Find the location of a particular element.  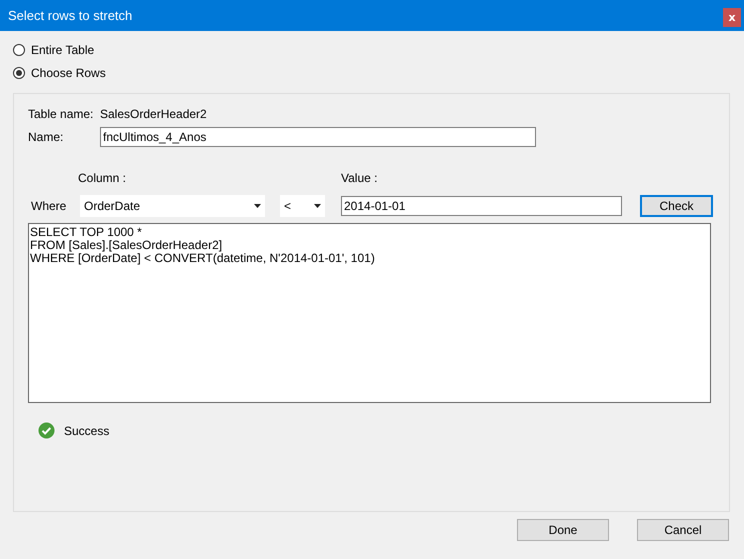

field-label: Where is located at coordinates (49, 206).